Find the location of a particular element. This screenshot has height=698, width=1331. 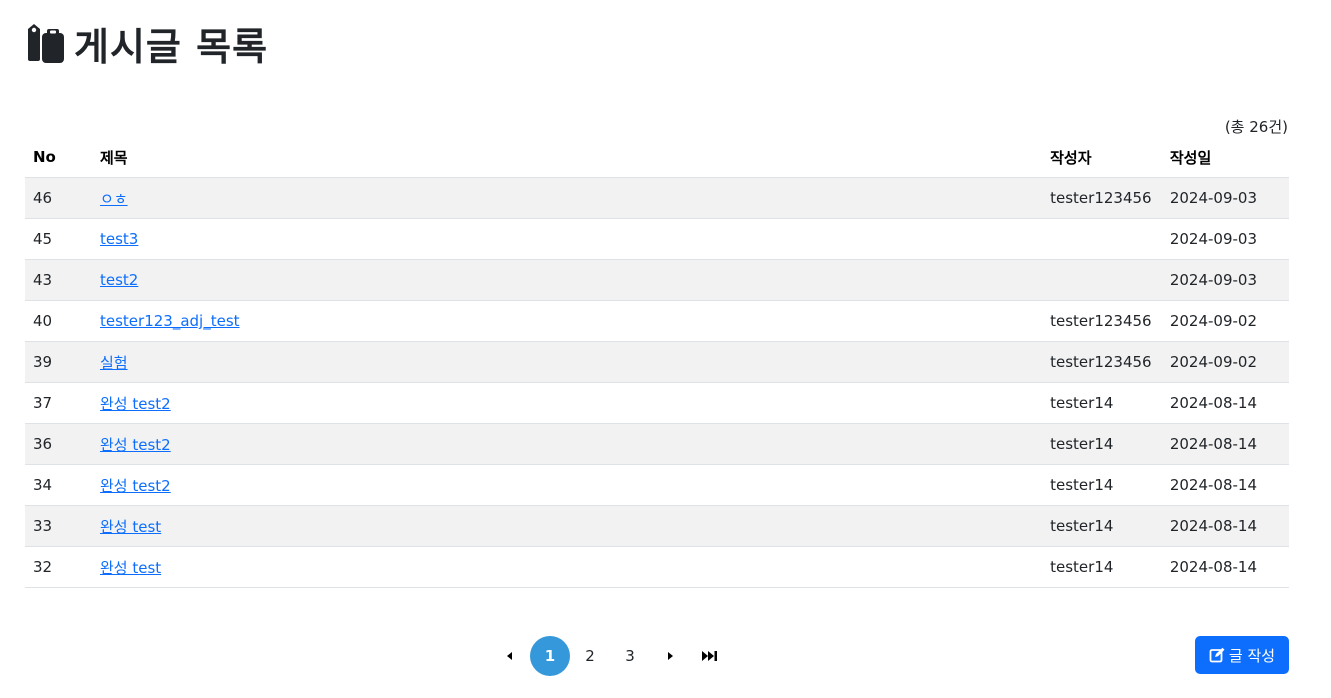

post-no: 37 is located at coordinates (58, 403).